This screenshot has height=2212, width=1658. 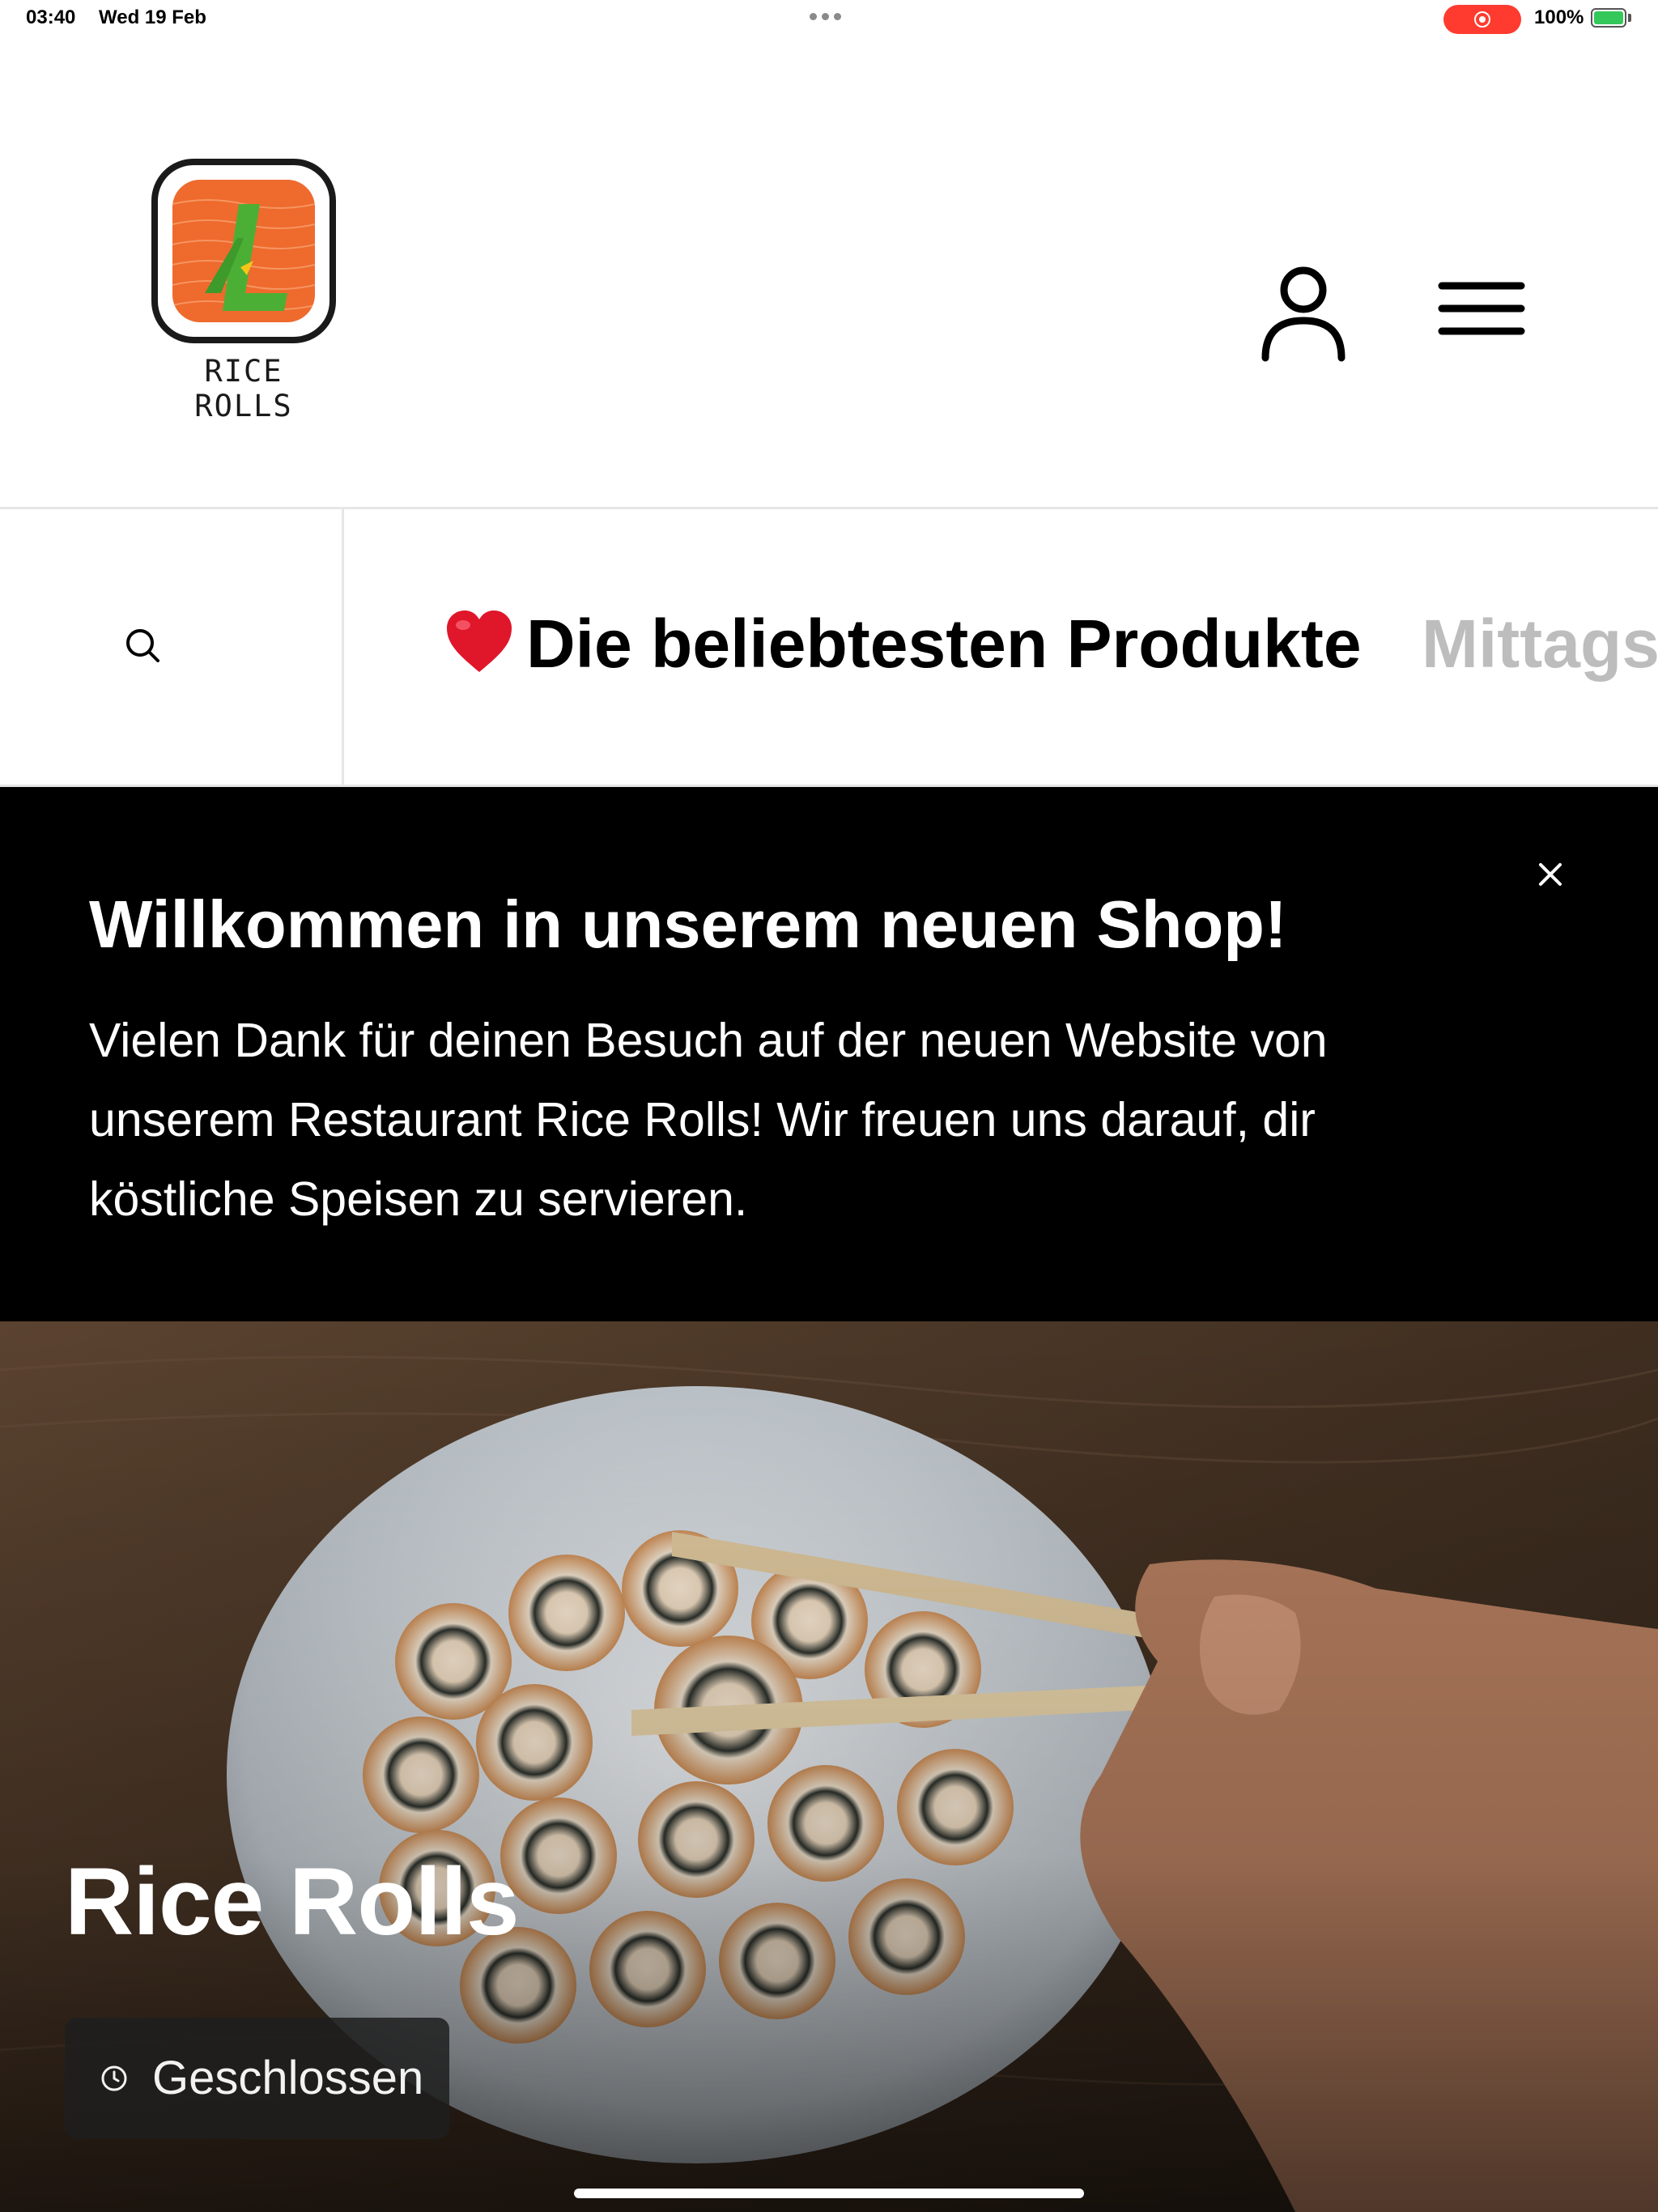 What do you see at coordinates (1303, 314) in the screenshot?
I see `user-icon` at bounding box center [1303, 314].